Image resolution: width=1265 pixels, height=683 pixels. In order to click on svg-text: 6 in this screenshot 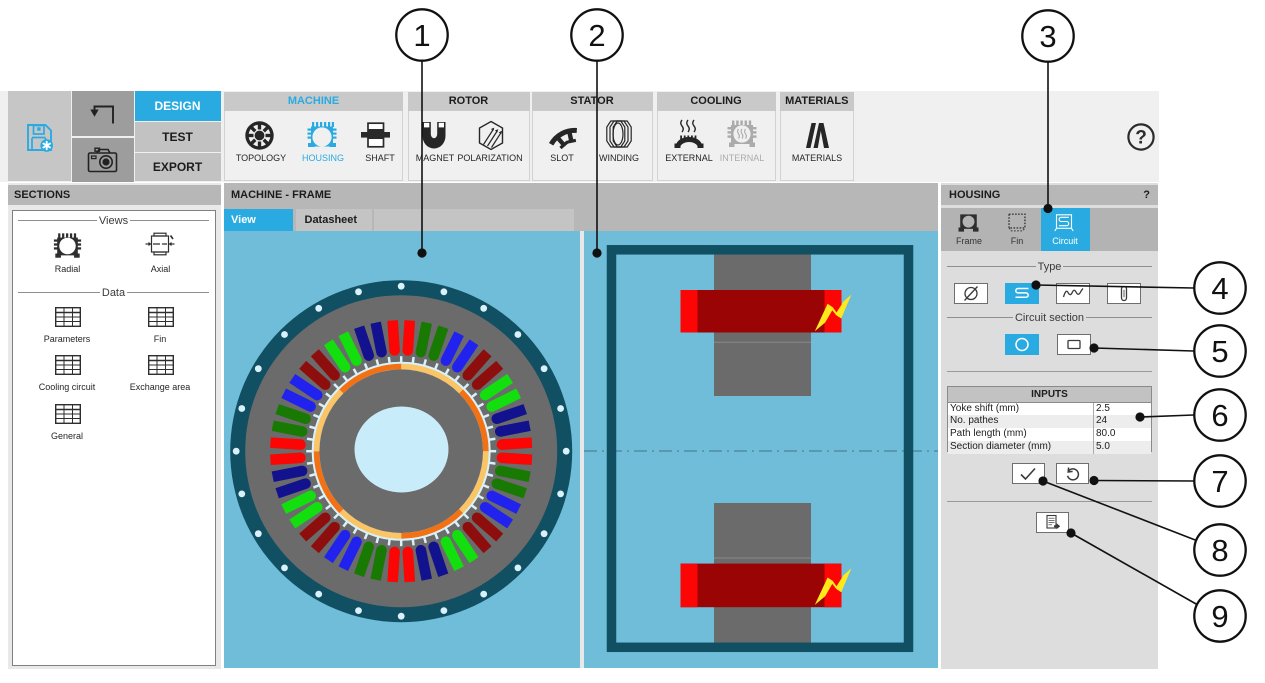, I will do `click(1219, 415)`.